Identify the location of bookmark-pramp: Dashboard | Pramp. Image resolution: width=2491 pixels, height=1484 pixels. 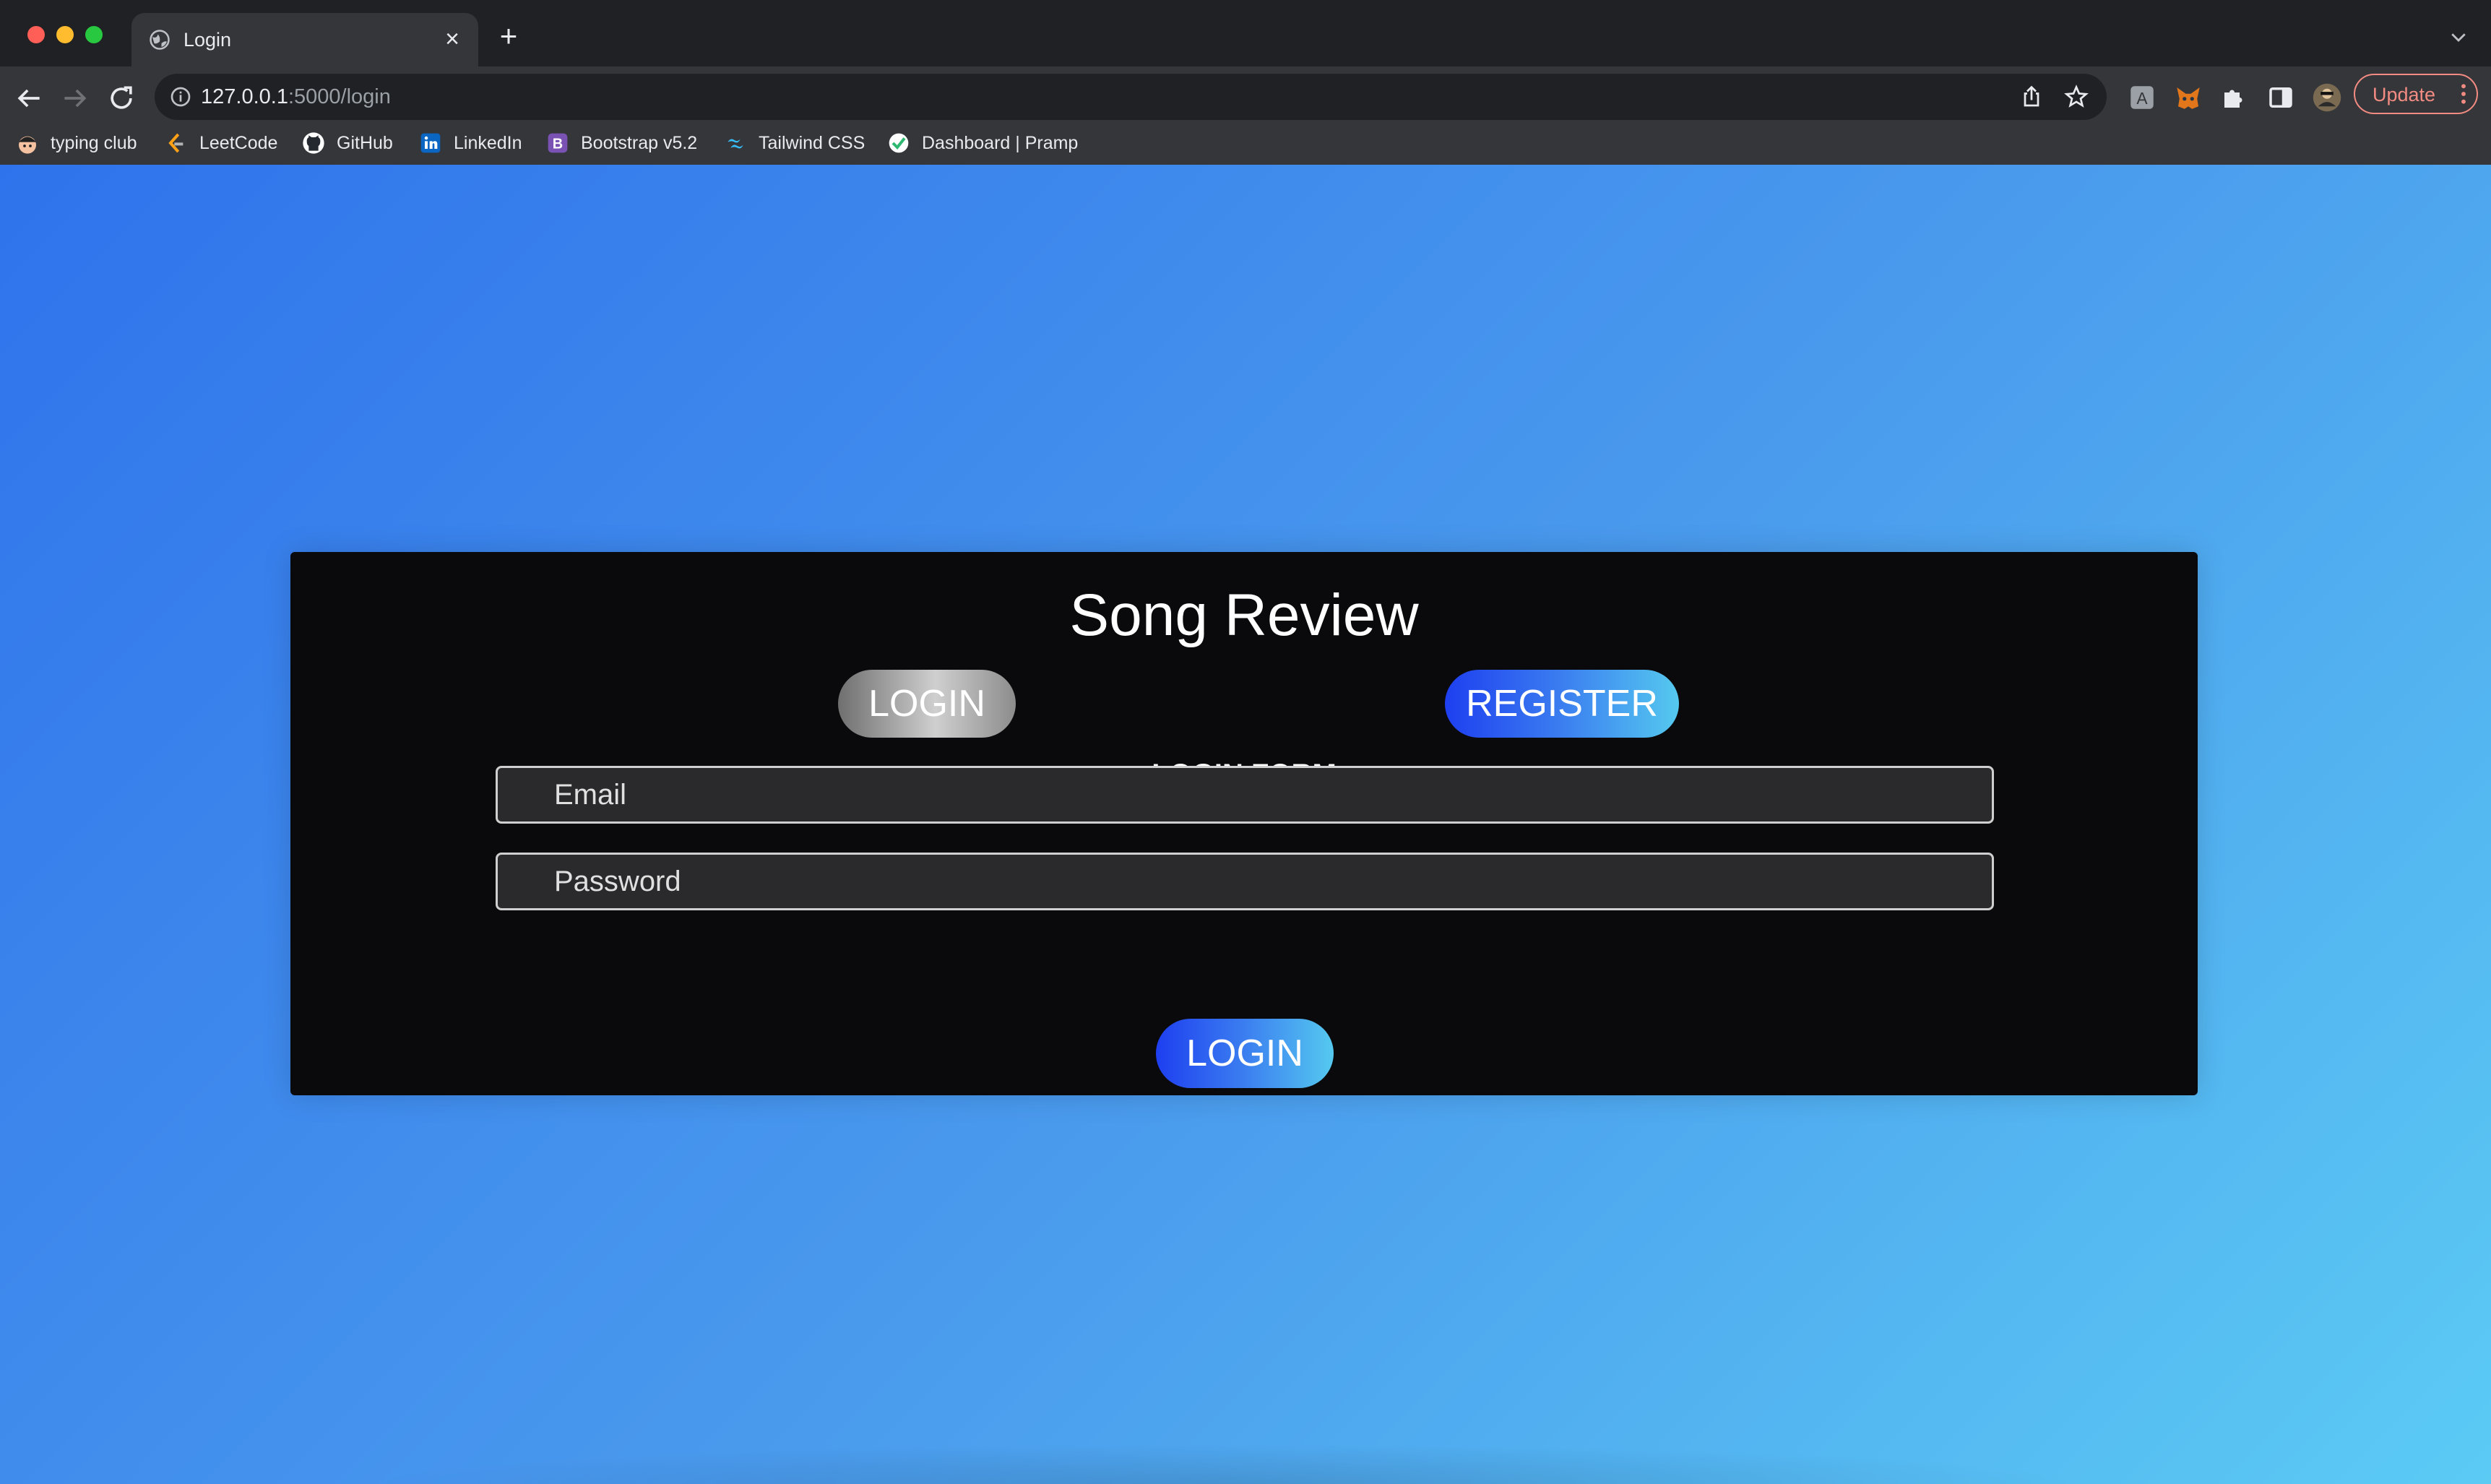
(983, 143).